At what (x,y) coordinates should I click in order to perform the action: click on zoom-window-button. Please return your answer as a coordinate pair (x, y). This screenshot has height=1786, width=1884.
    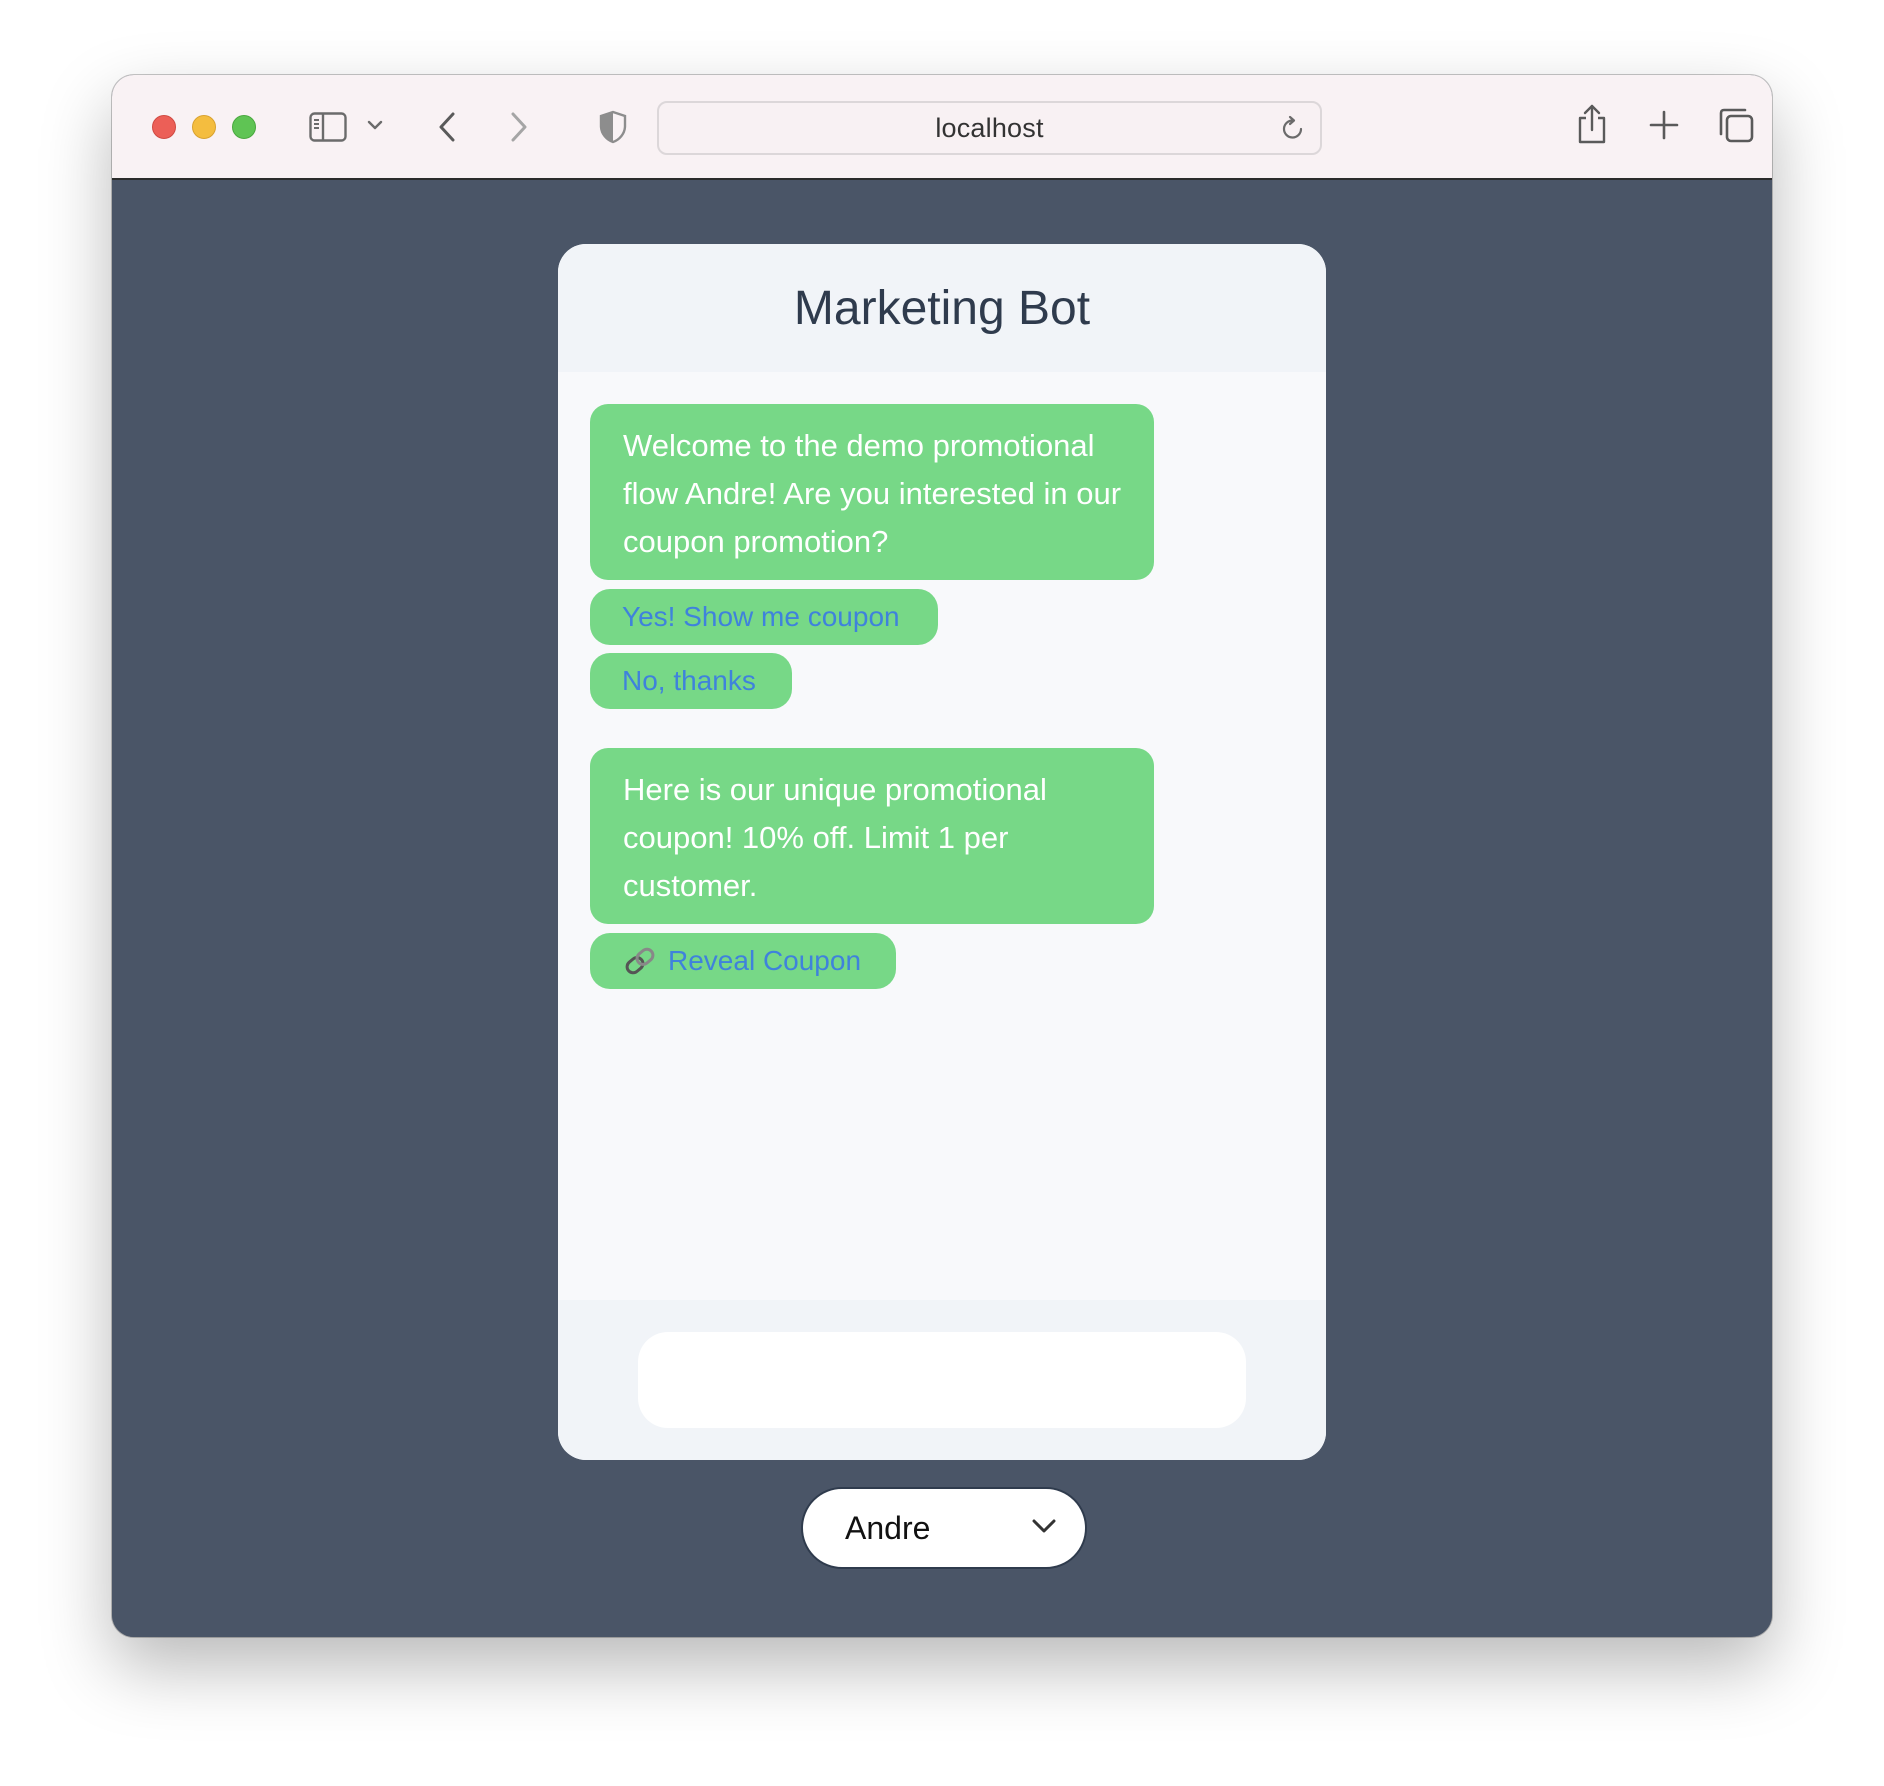
    Looking at the image, I should click on (244, 127).